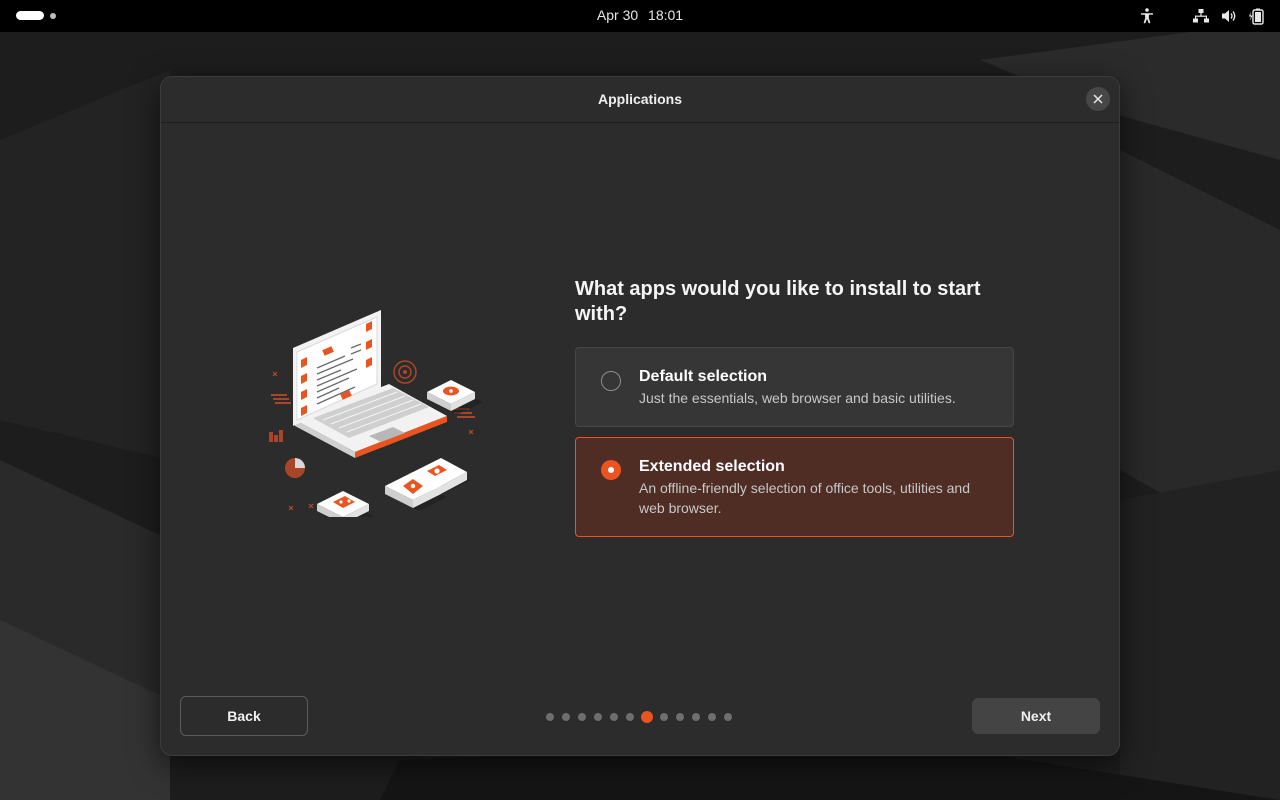  I want to click on page-dot-current, so click(647, 717).